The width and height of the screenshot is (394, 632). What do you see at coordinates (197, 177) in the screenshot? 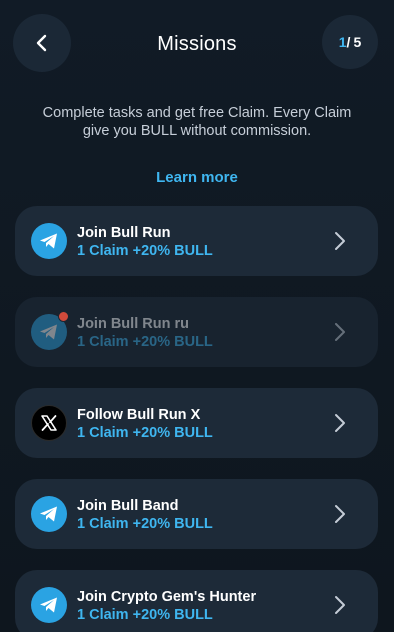
I see `learn-more-link: Learn more` at bounding box center [197, 177].